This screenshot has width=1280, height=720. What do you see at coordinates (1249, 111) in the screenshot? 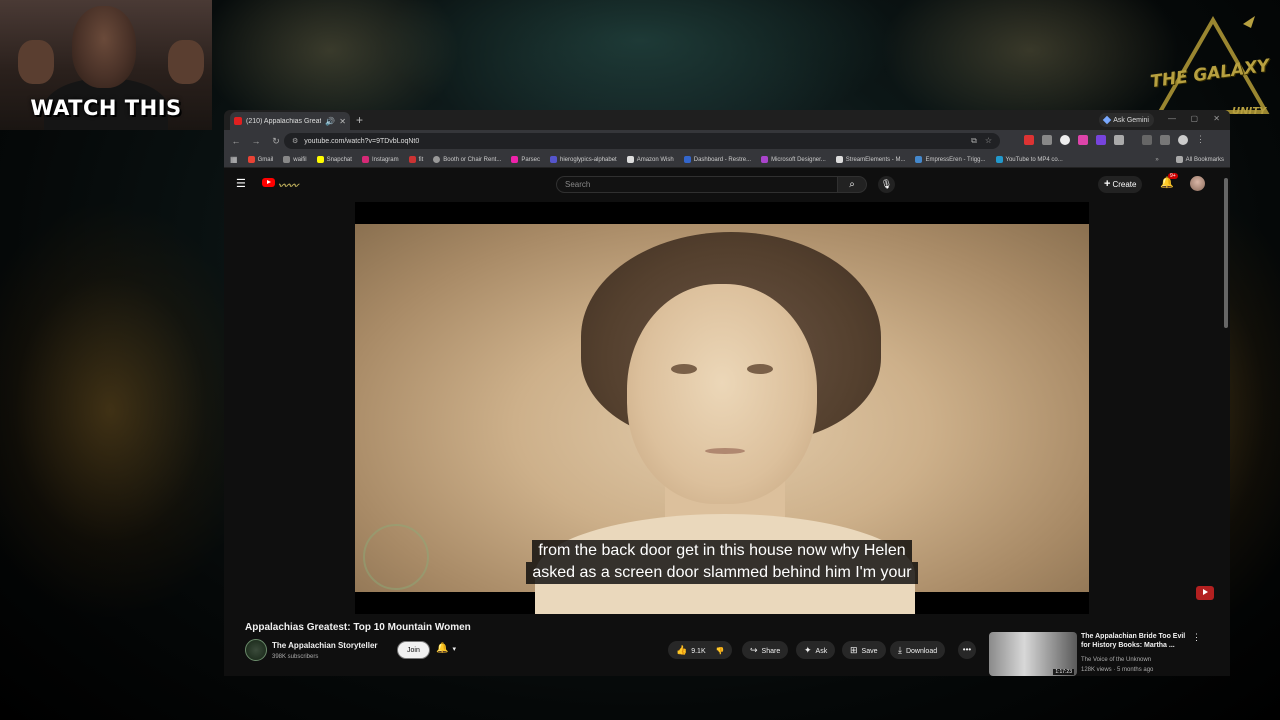
I see `logo-subtext: UNITY` at bounding box center [1249, 111].